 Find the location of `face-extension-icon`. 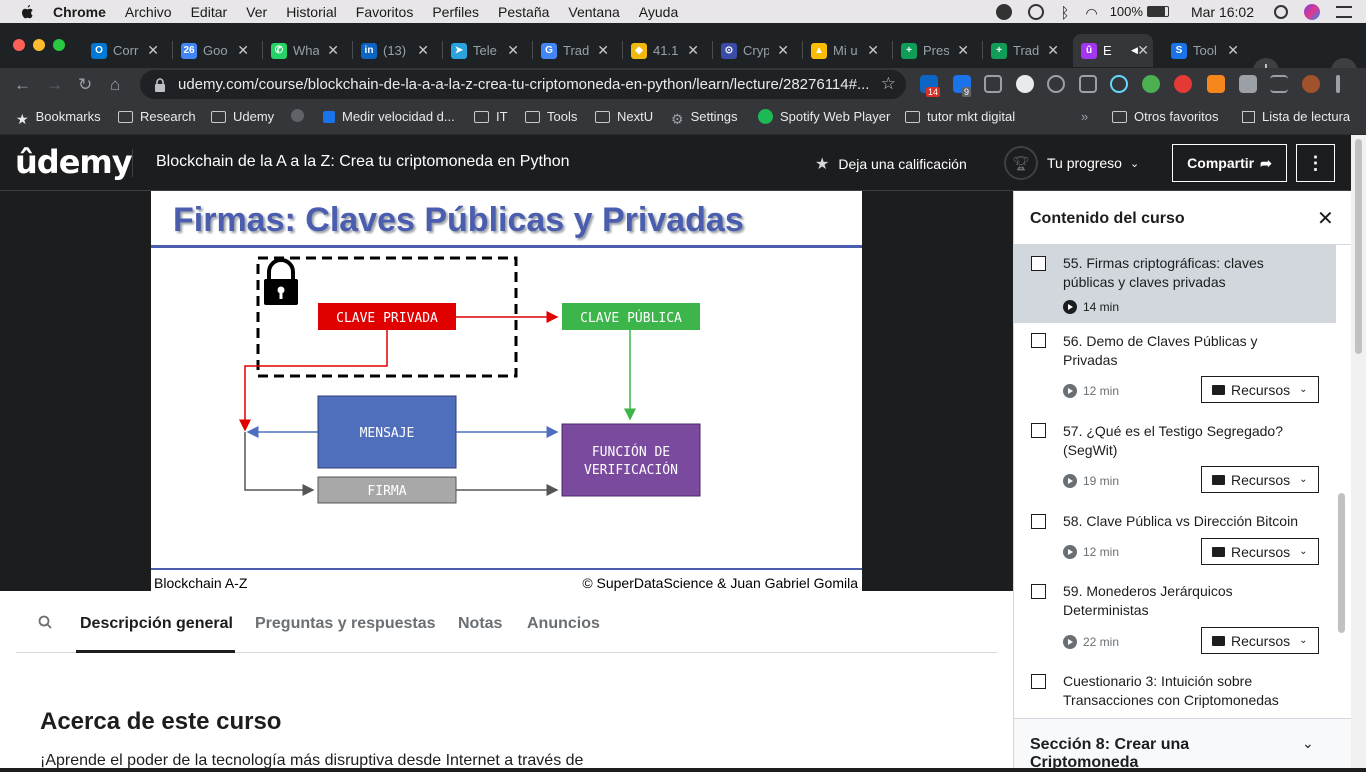

face-extension-icon is located at coordinates (1025, 84).